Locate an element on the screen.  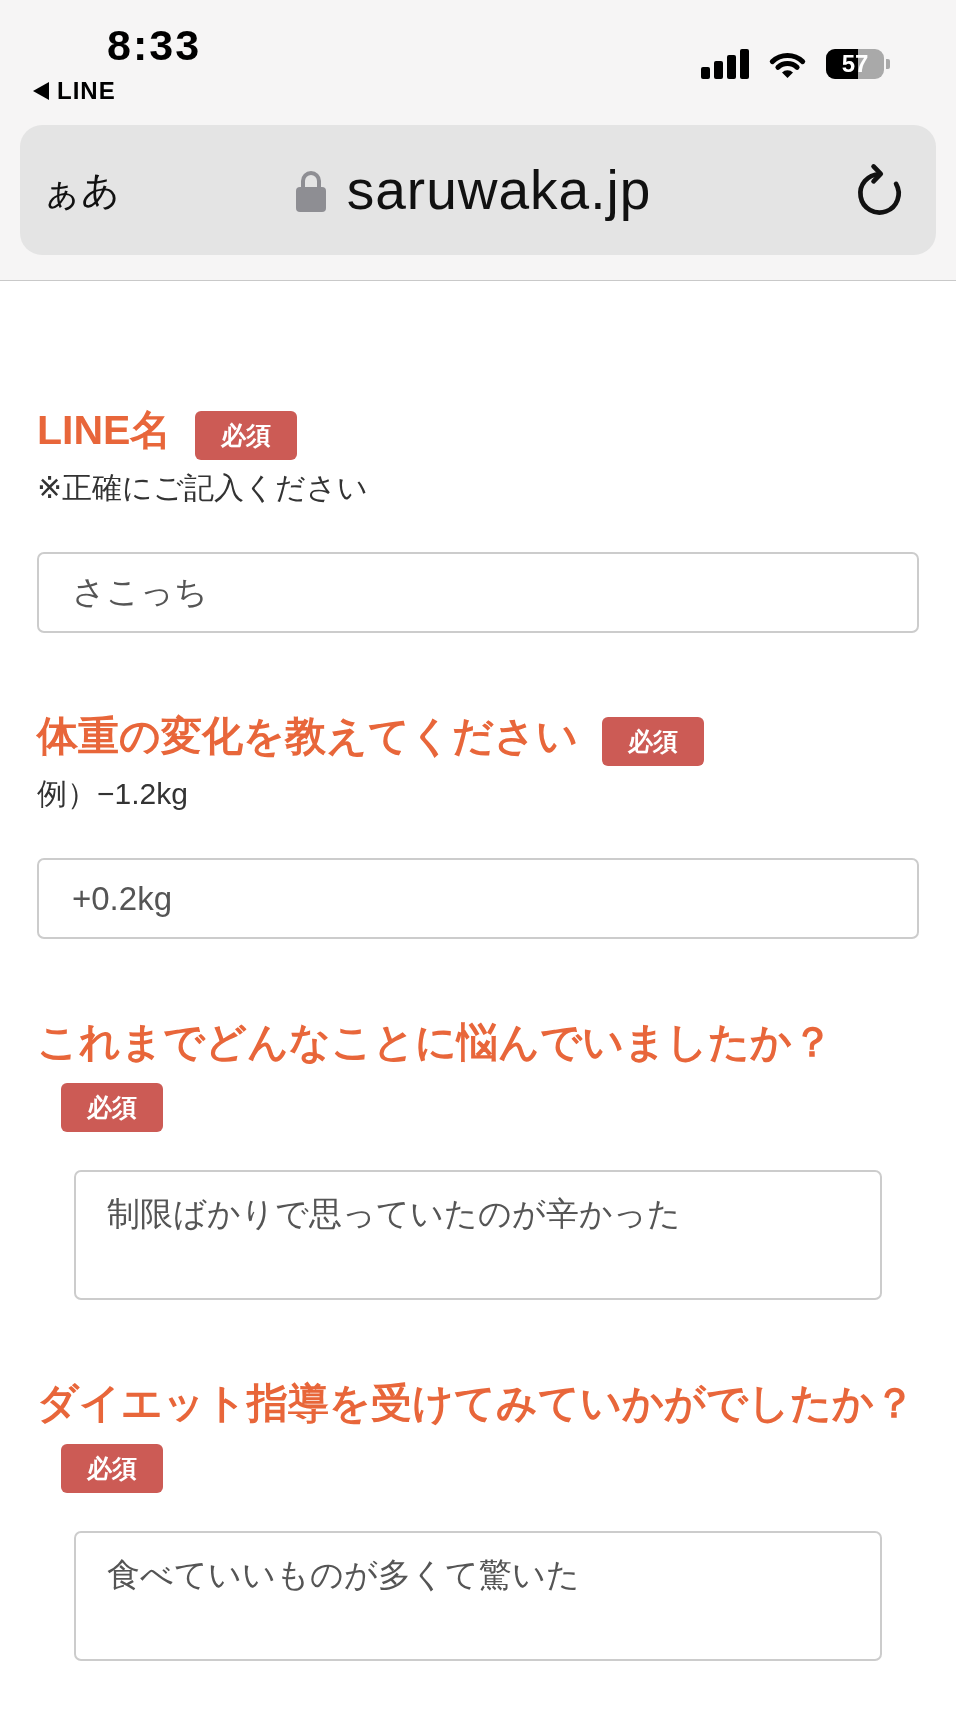
text-input-field: +0.2kg is located at coordinates (478, 898).